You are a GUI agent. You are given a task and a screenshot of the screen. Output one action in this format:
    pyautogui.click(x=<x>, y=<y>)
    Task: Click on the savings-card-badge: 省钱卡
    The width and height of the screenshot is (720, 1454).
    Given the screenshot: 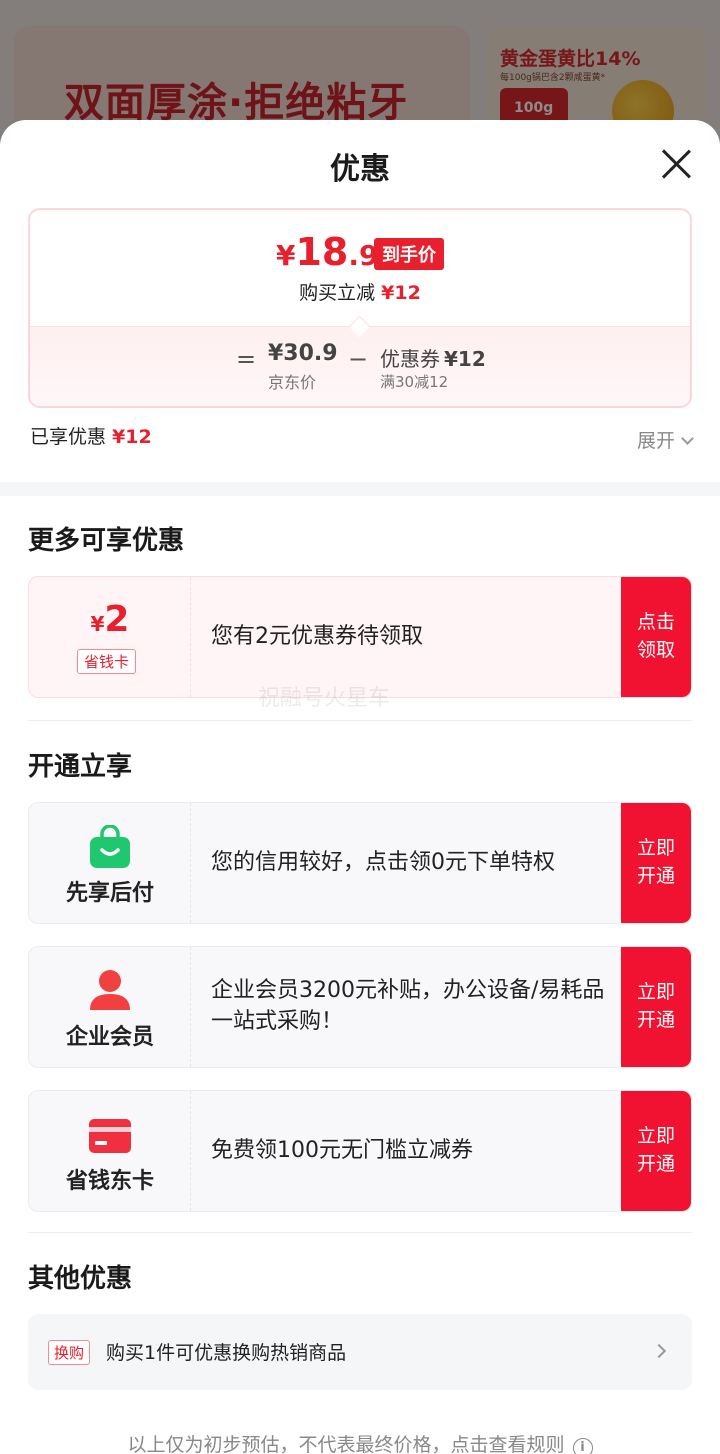 What is the action you would take?
    pyautogui.click(x=107, y=661)
    